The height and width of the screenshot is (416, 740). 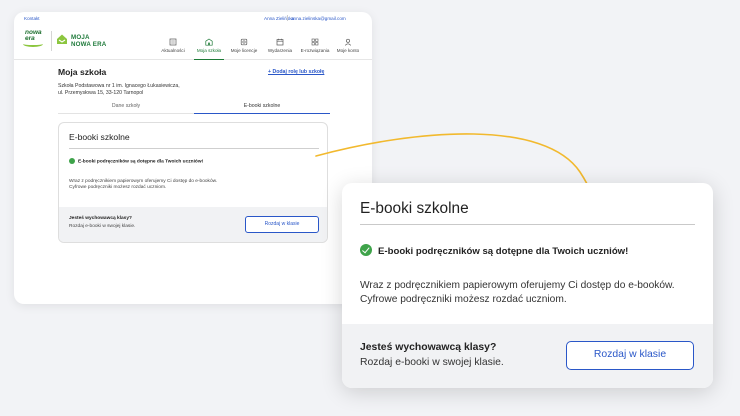 I want to click on page-title: Moja szkoła, so click(x=82, y=72).